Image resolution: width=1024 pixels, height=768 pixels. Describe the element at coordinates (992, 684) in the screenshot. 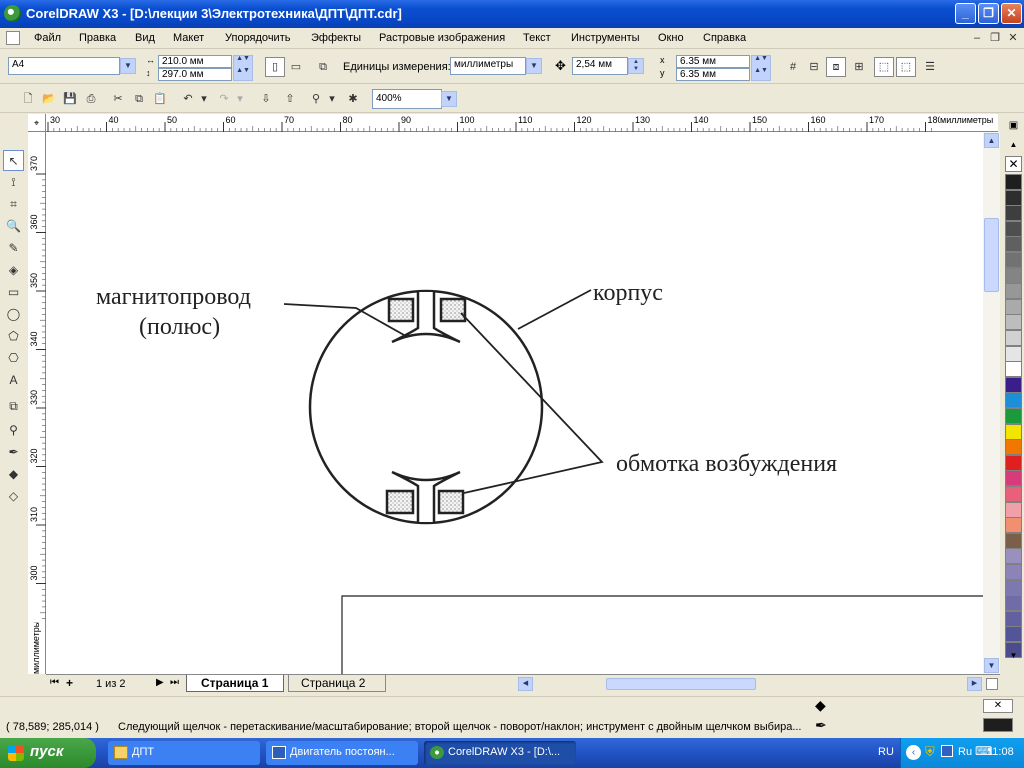

I see `zoom-corner-icon` at that location.